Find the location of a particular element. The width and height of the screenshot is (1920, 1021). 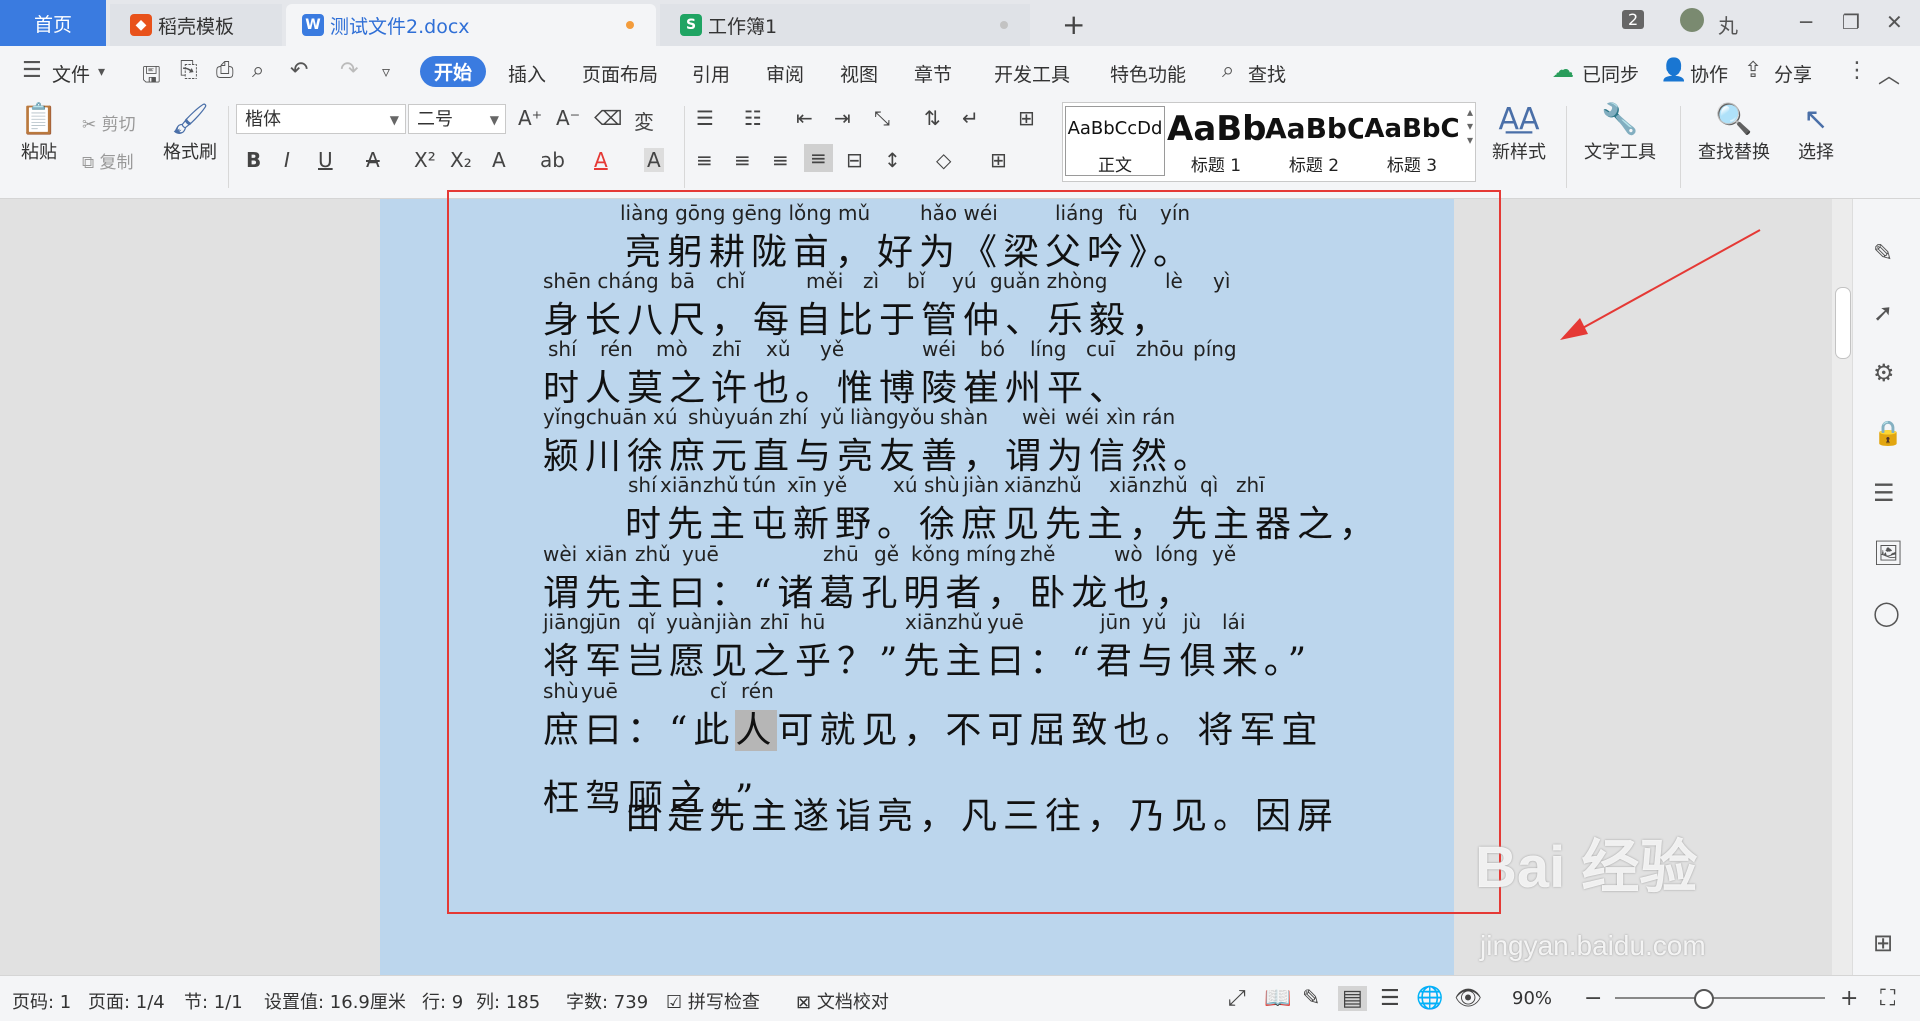

tab-document: W 测试文件2.docx is located at coordinates (471, 25).